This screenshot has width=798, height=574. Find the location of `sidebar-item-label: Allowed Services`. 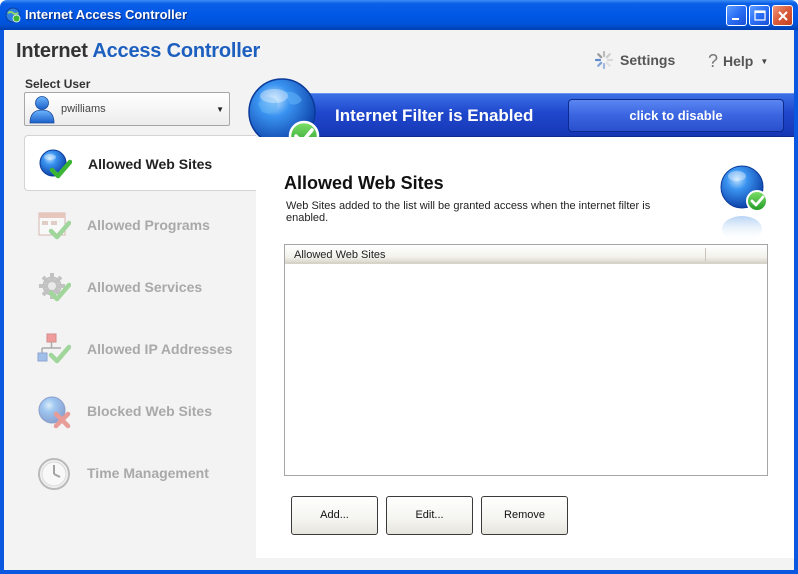

sidebar-item-label: Allowed Services is located at coordinates (145, 287).